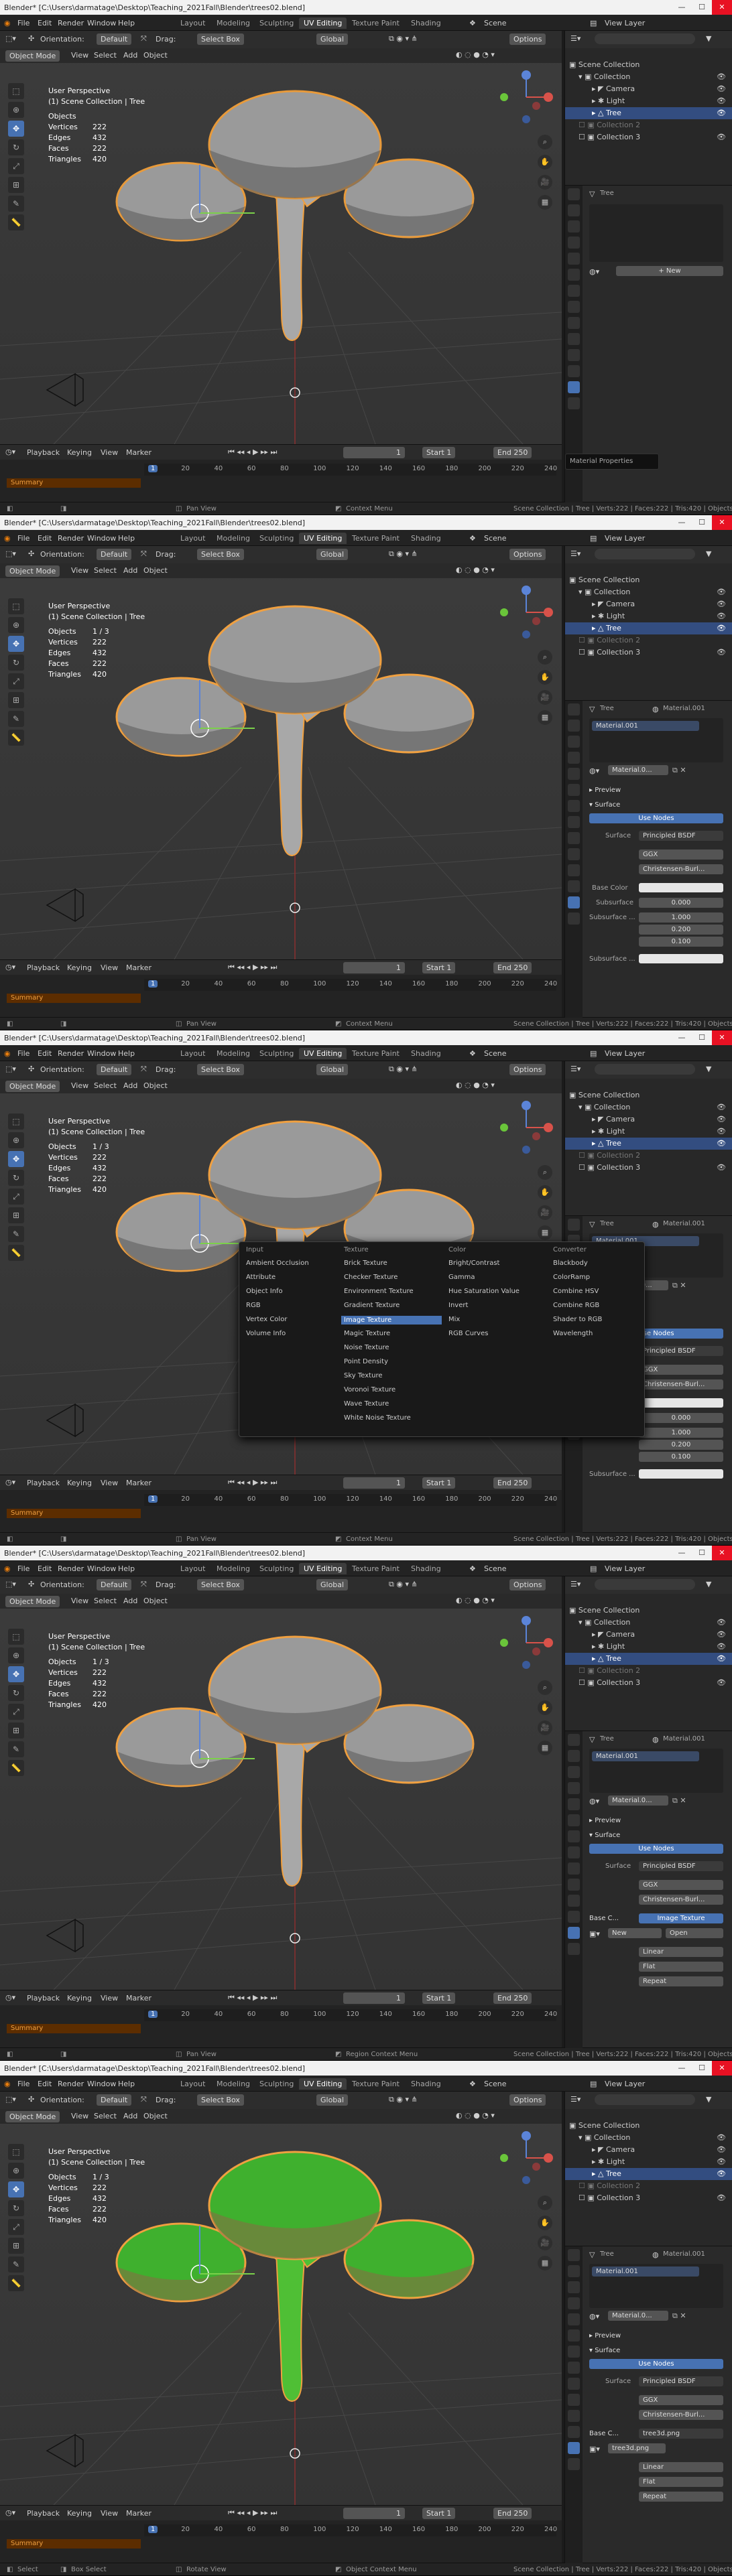 The width and height of the screenshot is (732, 2576). Describe the element at coordinates (545, 202) in the screenshot. I see `grid-icon: ▦` at that location.